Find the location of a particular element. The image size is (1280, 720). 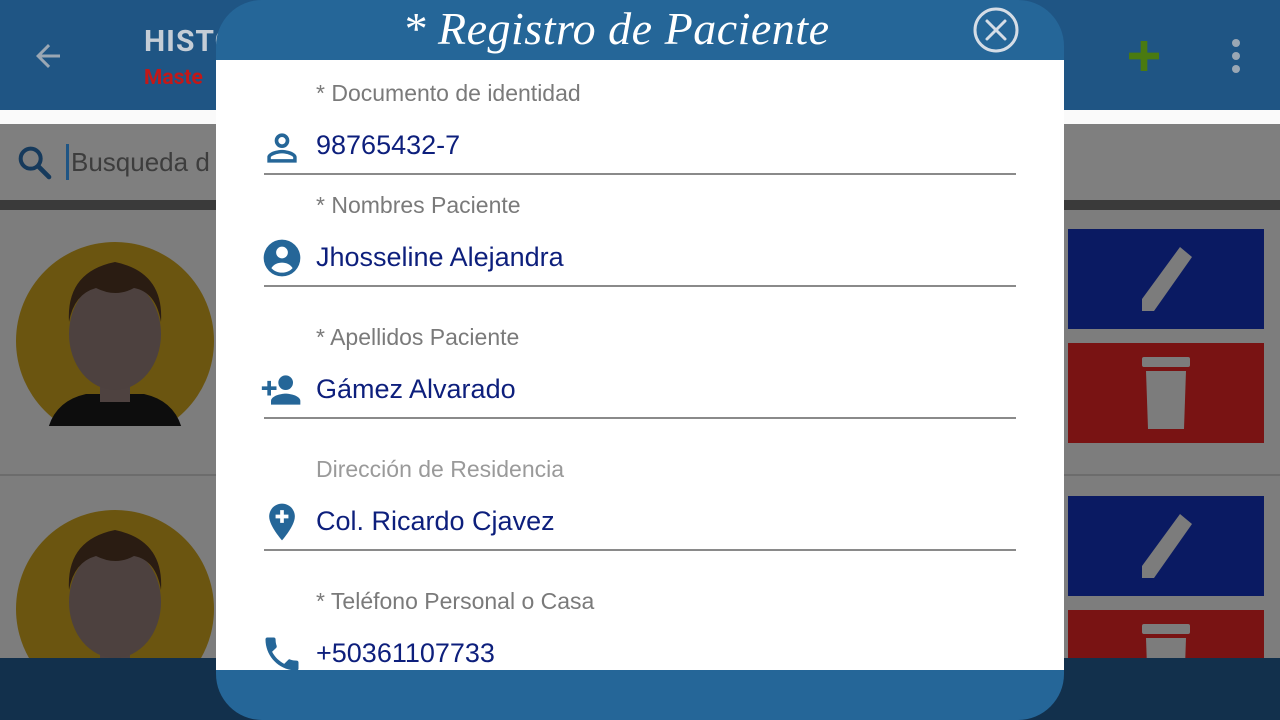

names-underline is located at coordinates (640, 286).